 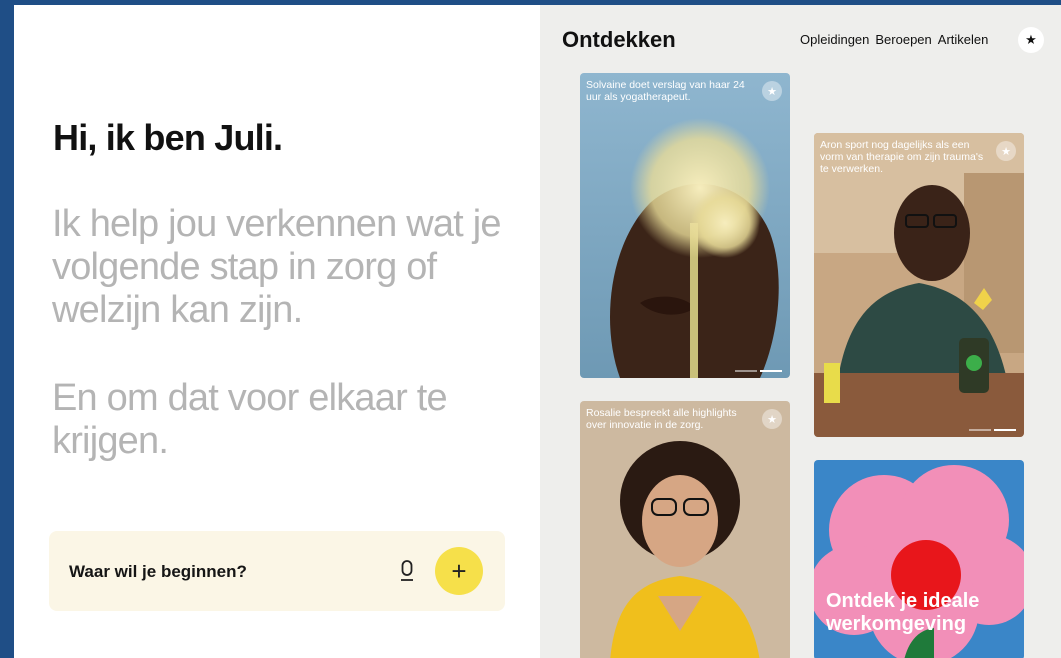 I want to click on add-button: +, so click(x=459, y=571).